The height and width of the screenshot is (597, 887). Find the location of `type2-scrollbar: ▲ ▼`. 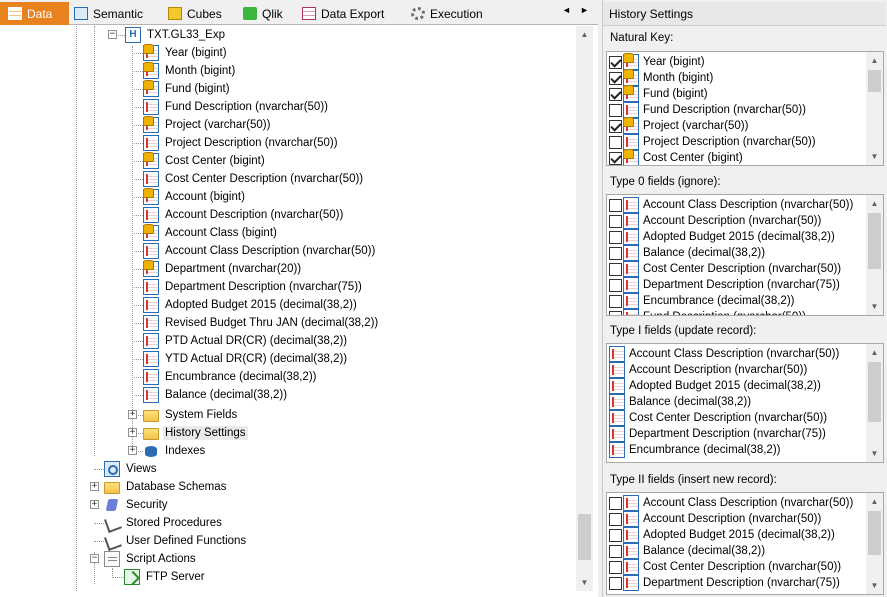

type2-scrollbar: ▲ ▼ is located at coordinates (874, 543).